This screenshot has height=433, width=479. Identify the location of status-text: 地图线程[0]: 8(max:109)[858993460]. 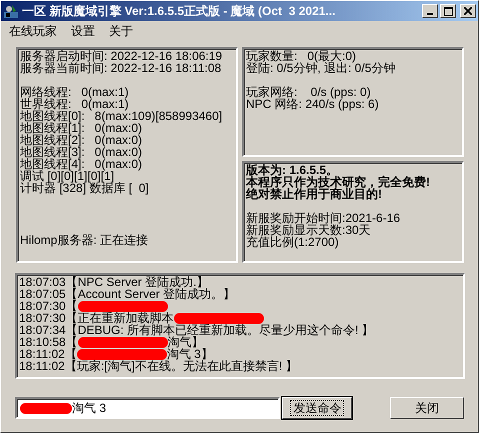
(122, 116).